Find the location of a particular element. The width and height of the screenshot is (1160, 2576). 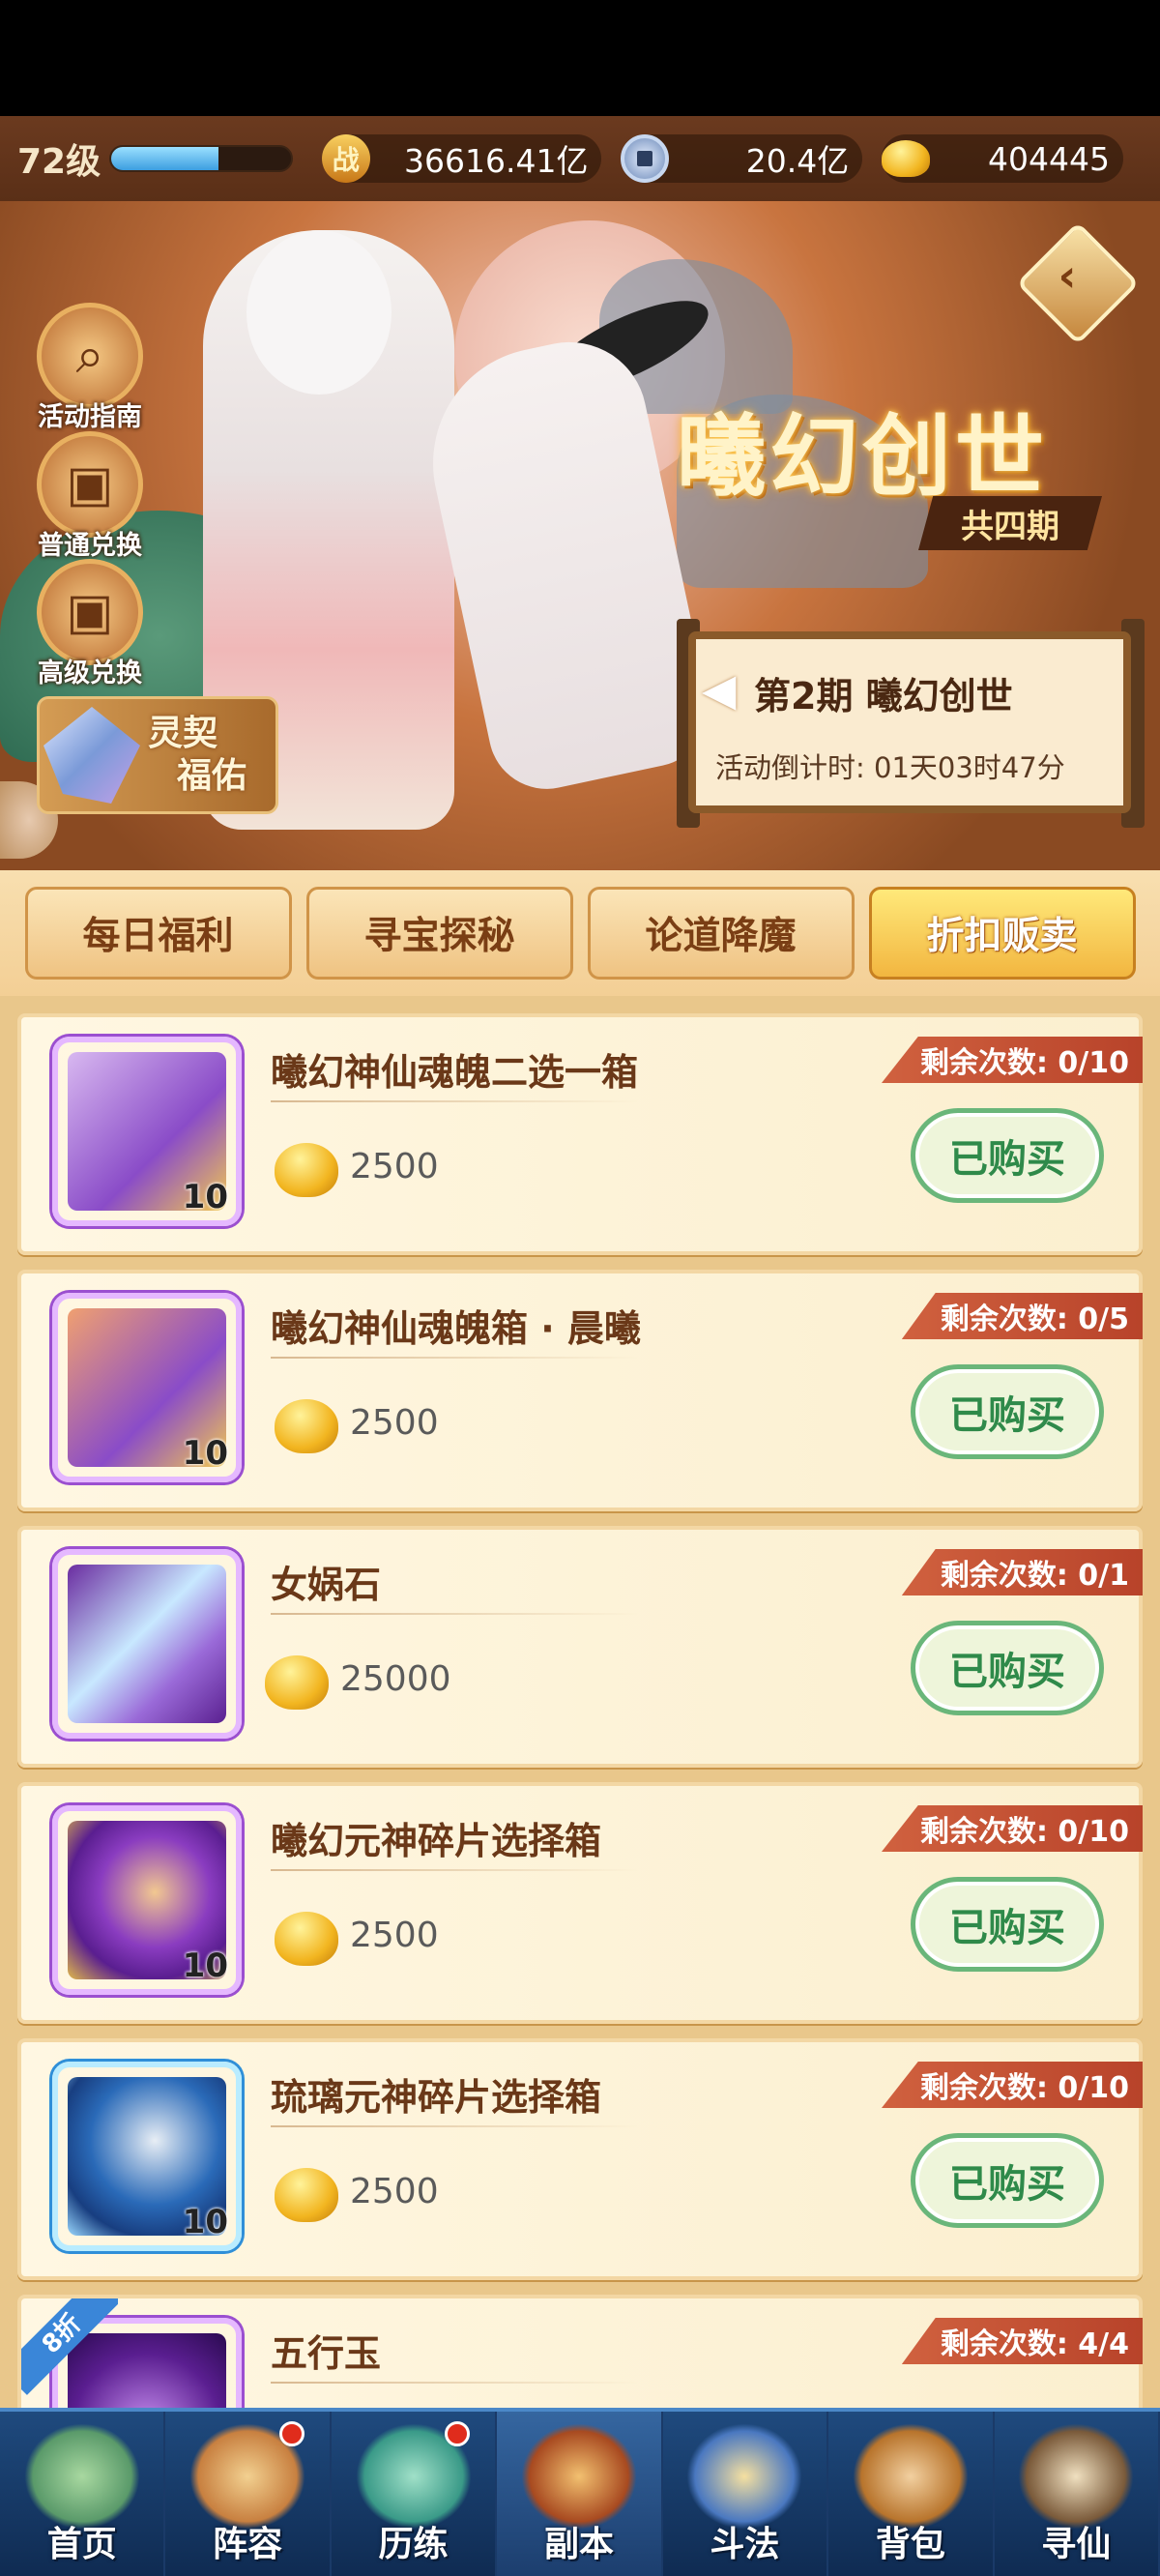

tab-demon-subduing: 论道降魔 is located at coordinates (721, 933).